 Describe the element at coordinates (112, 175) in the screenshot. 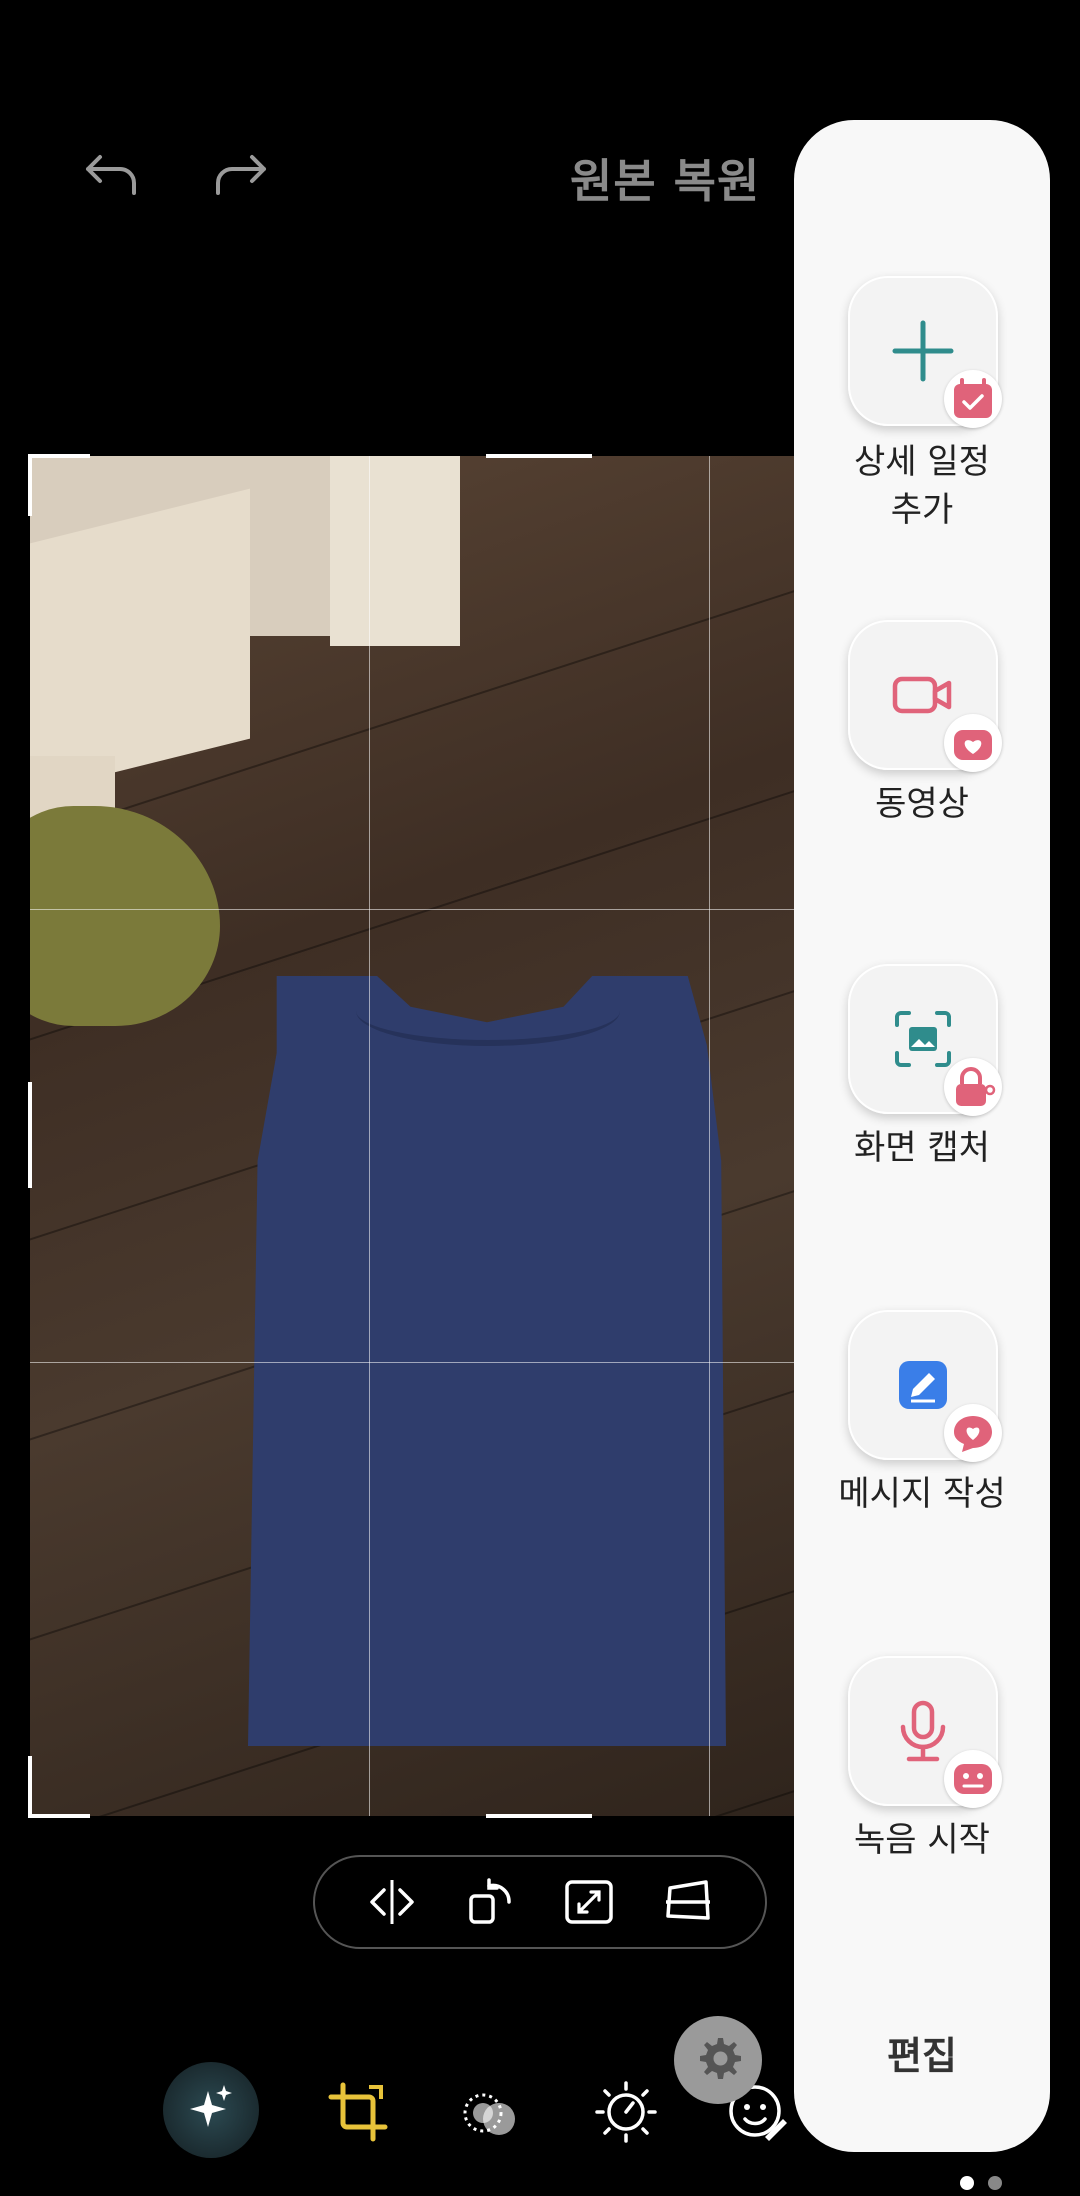

I see `undo-icon` at that location.